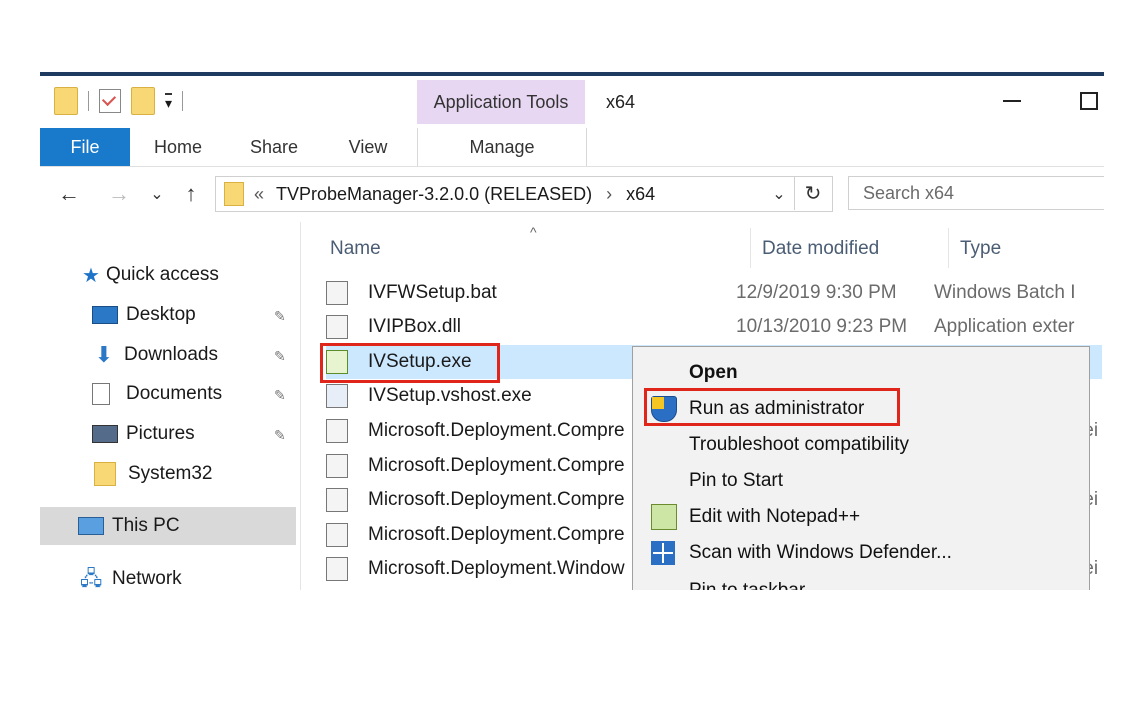  I want to click on menu-item-label: Pin to taskbar, so click(747, 585).